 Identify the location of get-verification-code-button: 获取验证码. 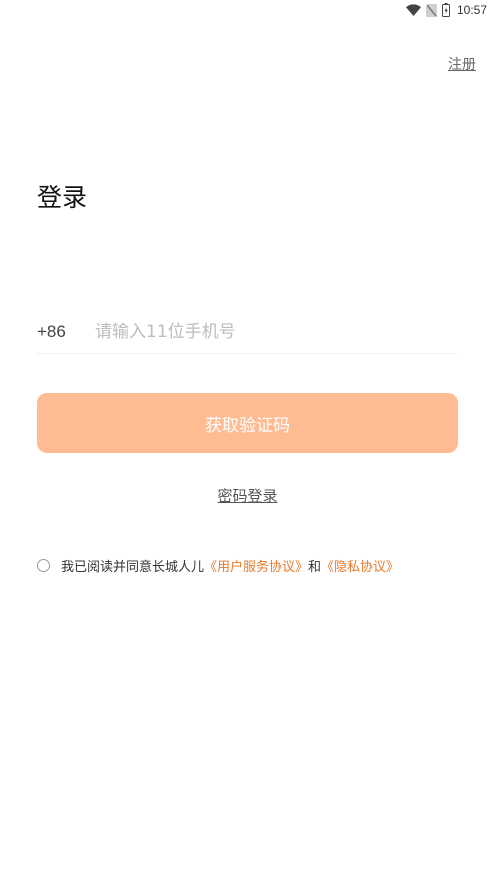
(247, 423).